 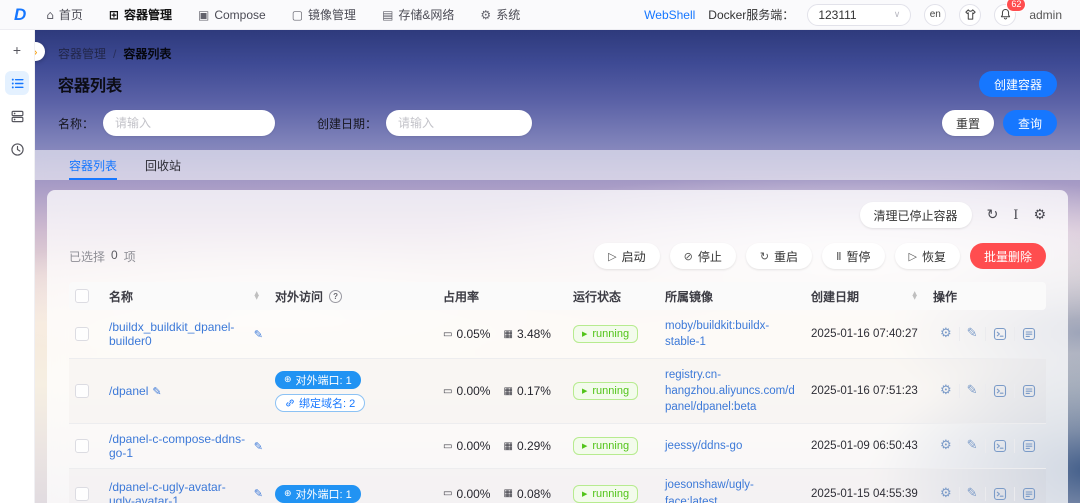 What do you see at coordinates (189, 123) in the screenshot?
I see `name-filter-input` at bounding box center [189, 123].